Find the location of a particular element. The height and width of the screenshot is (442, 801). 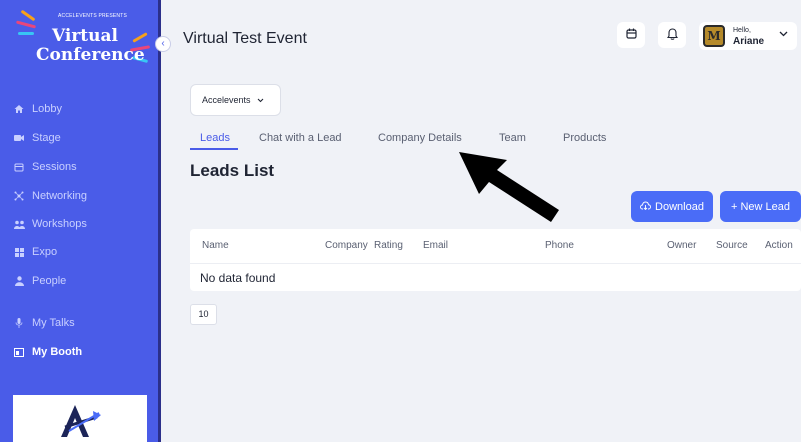

column-header-source: Source is located at coordinates (732, 245).